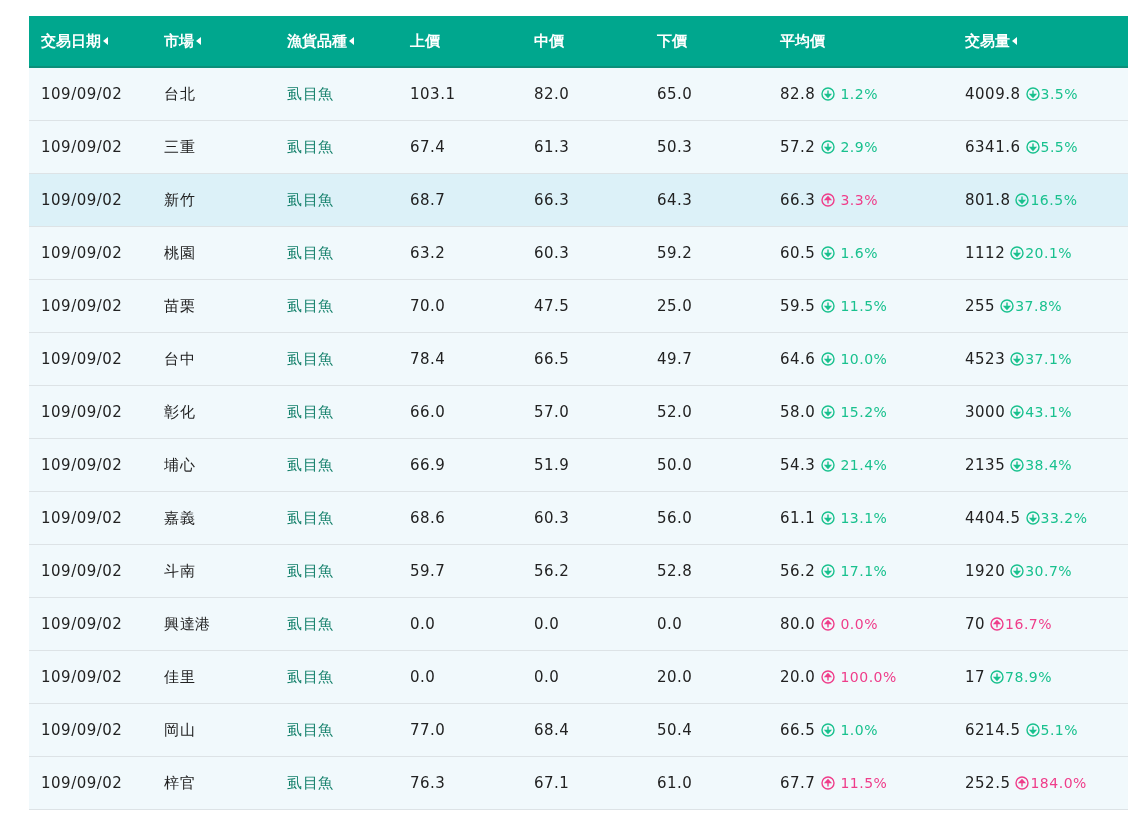  Describe the element at coordinates (675, 412) in the screenshot. I see `table-cell: 52.0` at that location.